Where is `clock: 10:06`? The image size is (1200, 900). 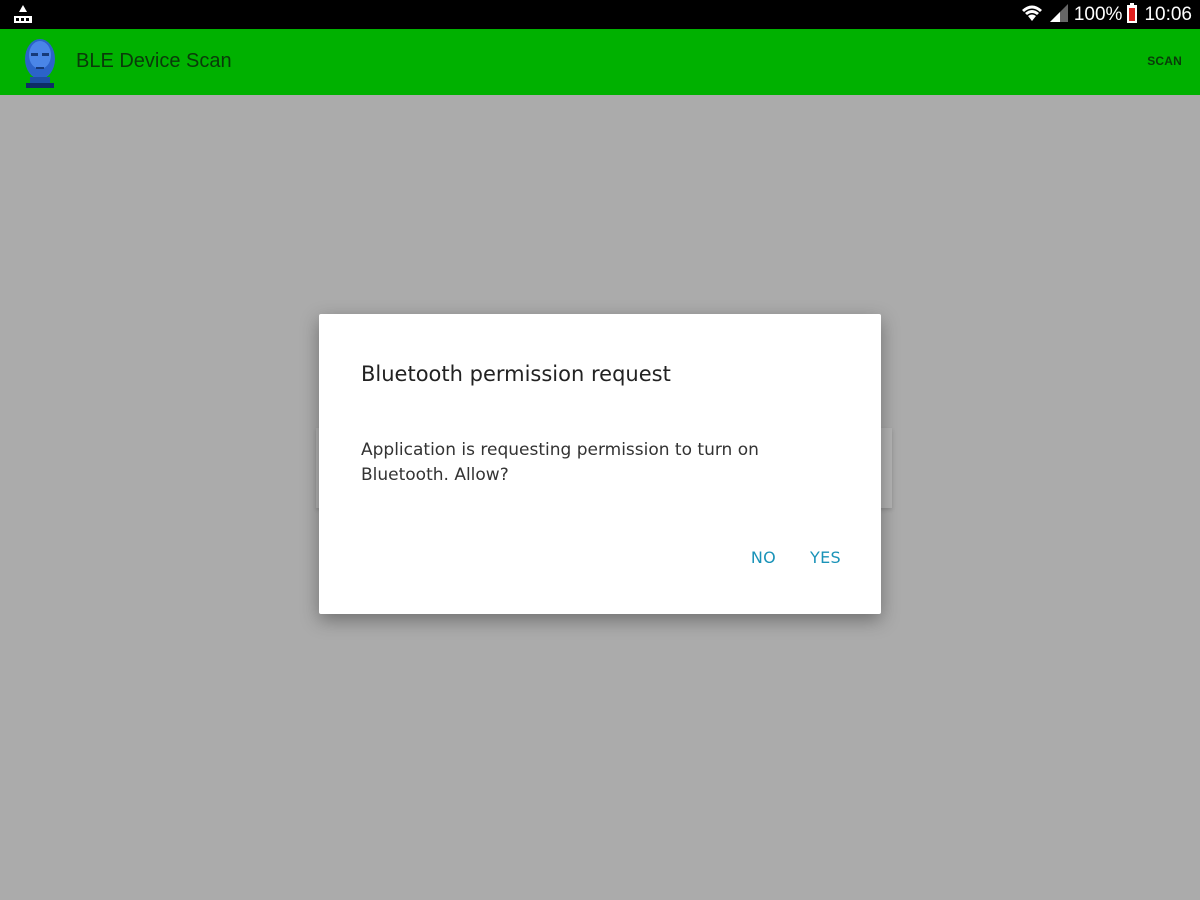 clock: 10:06 is located at coordinates (1168, 14).